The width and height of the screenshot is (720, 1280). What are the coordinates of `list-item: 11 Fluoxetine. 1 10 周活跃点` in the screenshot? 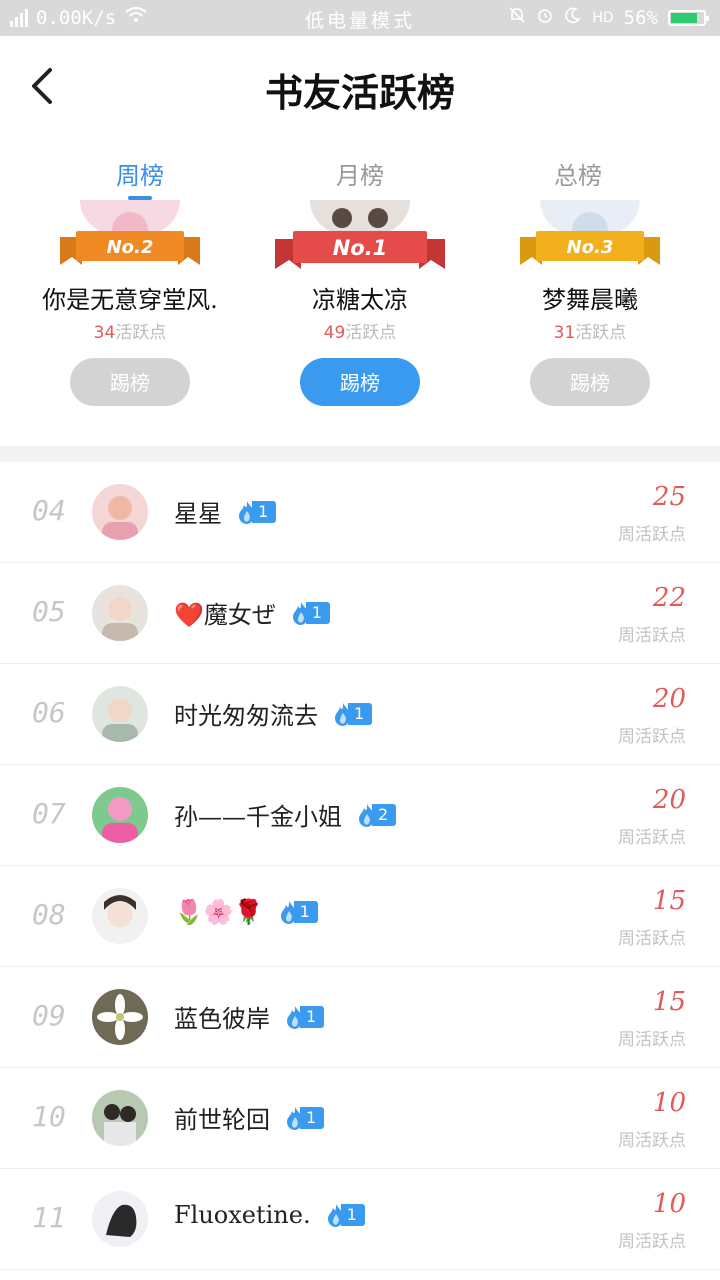 It's located at (360, 1219).